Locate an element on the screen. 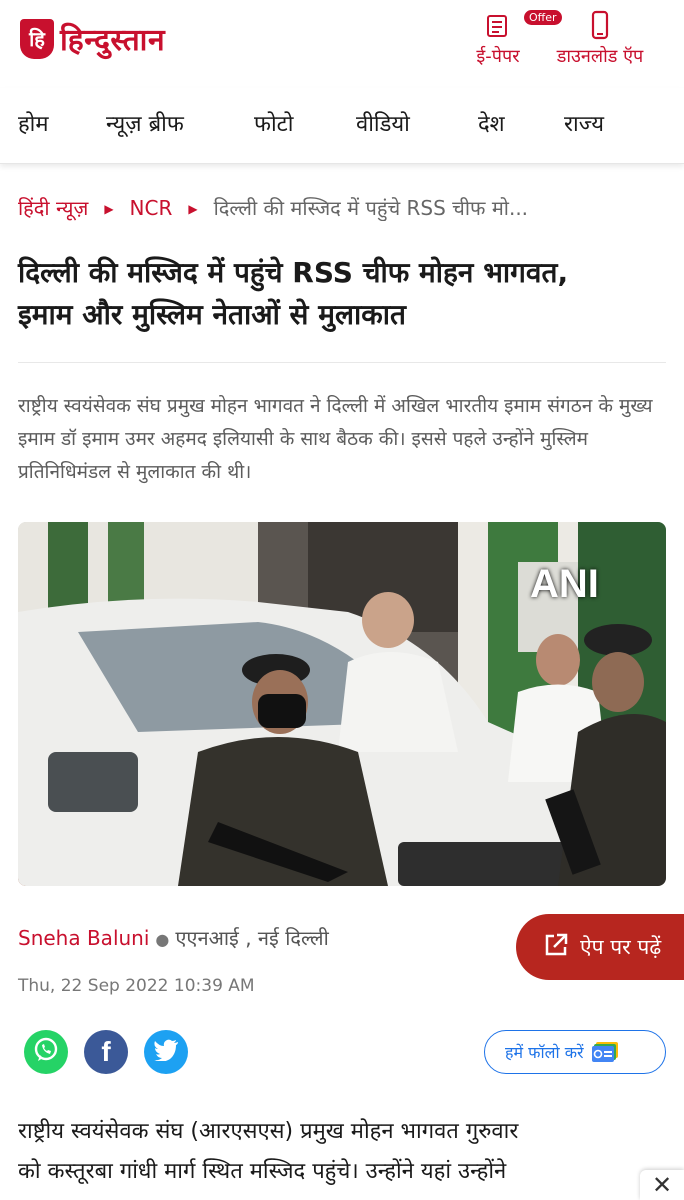 This screenshot has width=684, height=1200. nav-item-video: वीडियो is located at coordinates (383, 123).